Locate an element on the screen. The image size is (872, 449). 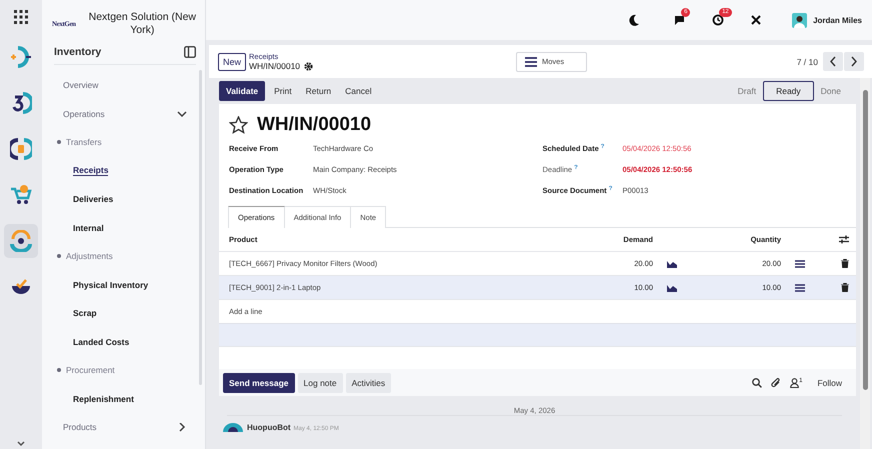
user-name: Jordan Miles is located at coordinates (837, 20).